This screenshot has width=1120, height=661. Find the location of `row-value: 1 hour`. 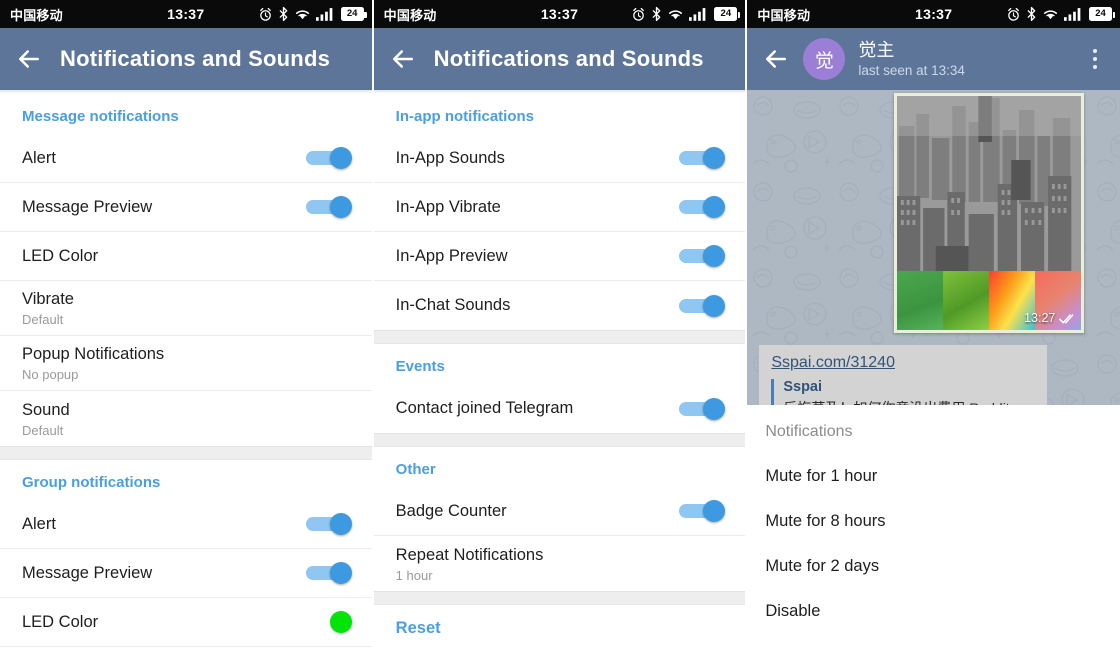

row-value: 1 hour is located at coordinates (414, 575).